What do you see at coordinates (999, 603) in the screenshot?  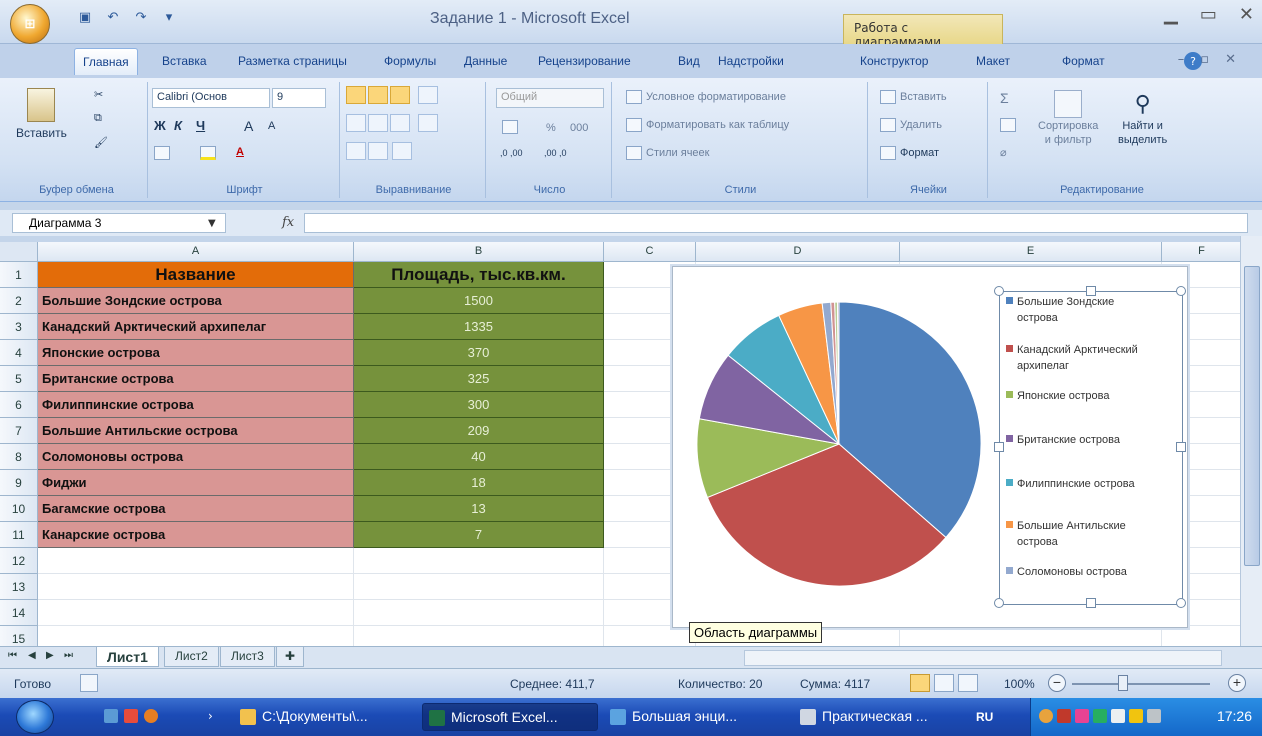 I see `legend-handle-bottom-left` at bounding box center [999, 603].